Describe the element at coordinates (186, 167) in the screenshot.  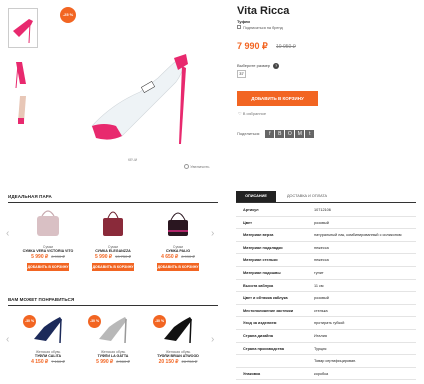
I see `zoom-icon` at that location.